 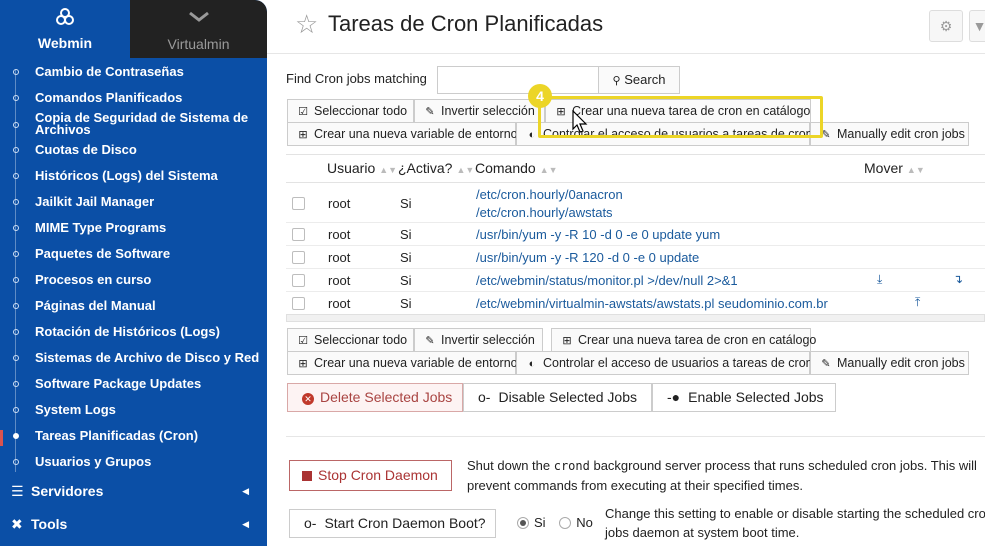 I want to click on page-title: Tareas de Cron Planificadas, so click(x=466, y=23).